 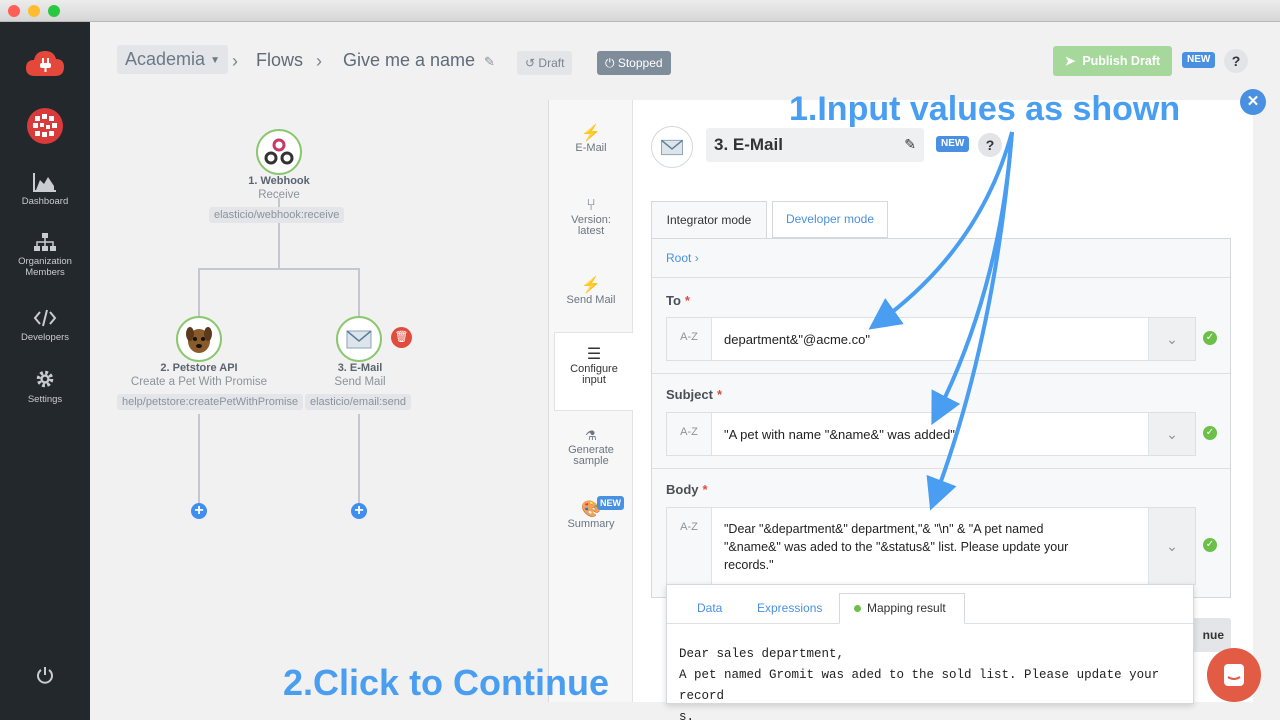 What do you see at coordinates (545, 63) in the screenshot?
I see `draft-badge: ↺ Draft` at bounding box center [545, 63].